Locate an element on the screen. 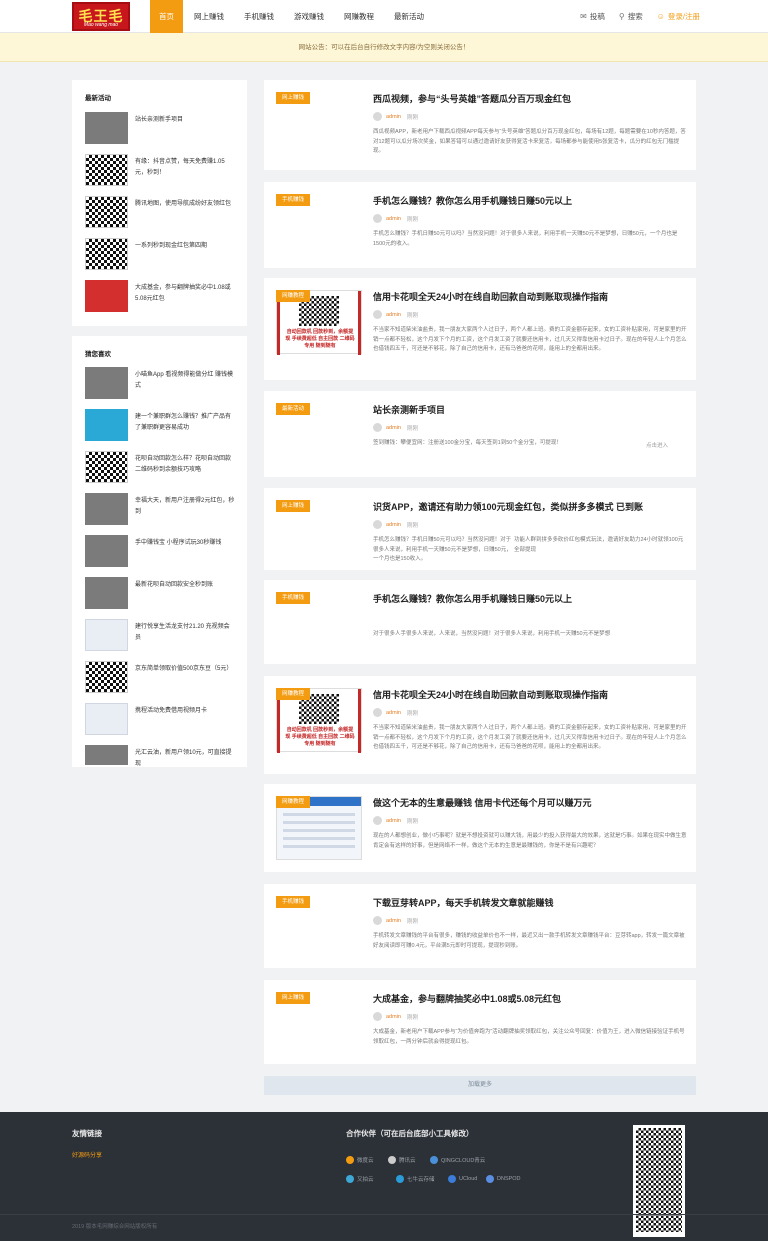 Image resolution: width=768 pixels, height=1241 pixels. partner-logo: DNSPOD is located at coordinates (503, 1179).